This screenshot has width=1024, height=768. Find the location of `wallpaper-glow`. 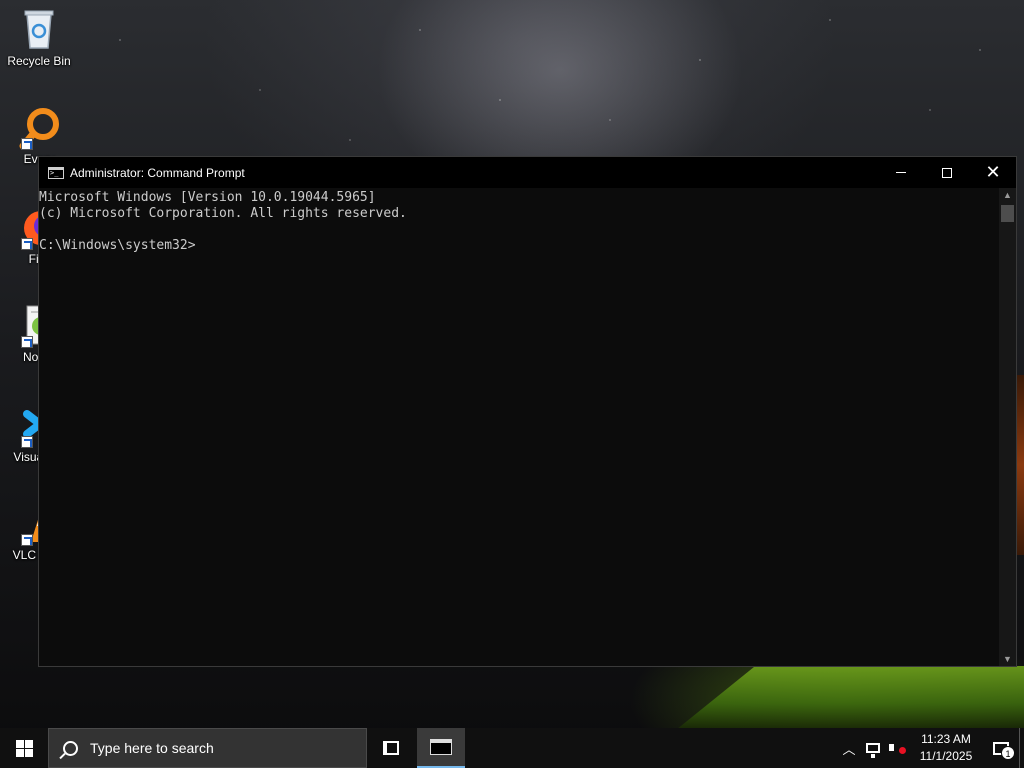

wallpaper-glow is located at coordinates (1020, 465).